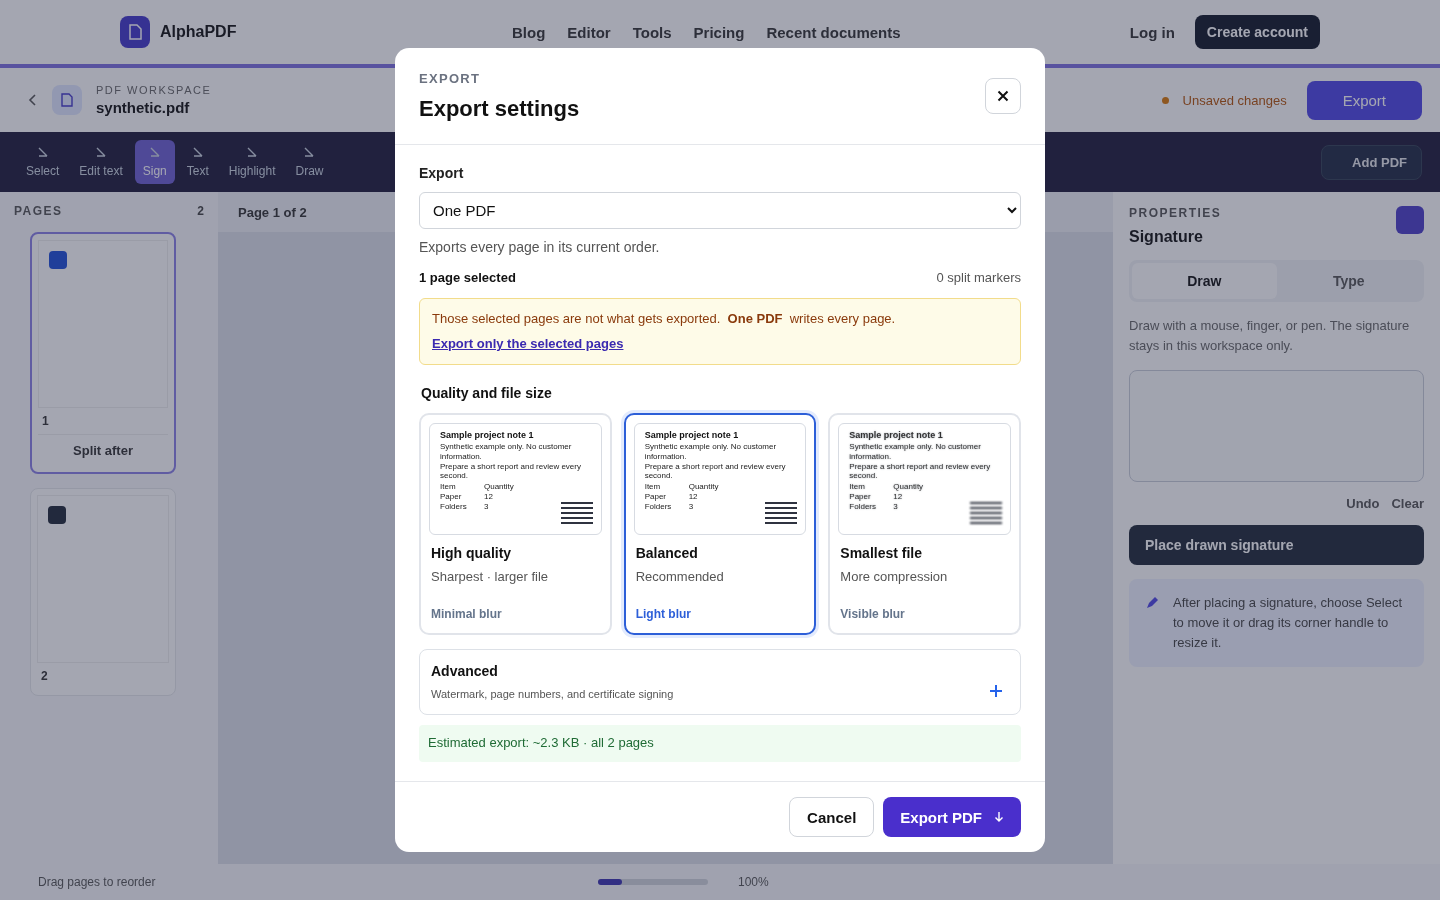 Image resolution: width=1440 pixels, height=900 pixels. Describe the element at coordinates (97, 882) in the screenshot. I see `reorder-hint: Drag pages to reorder` at that location.